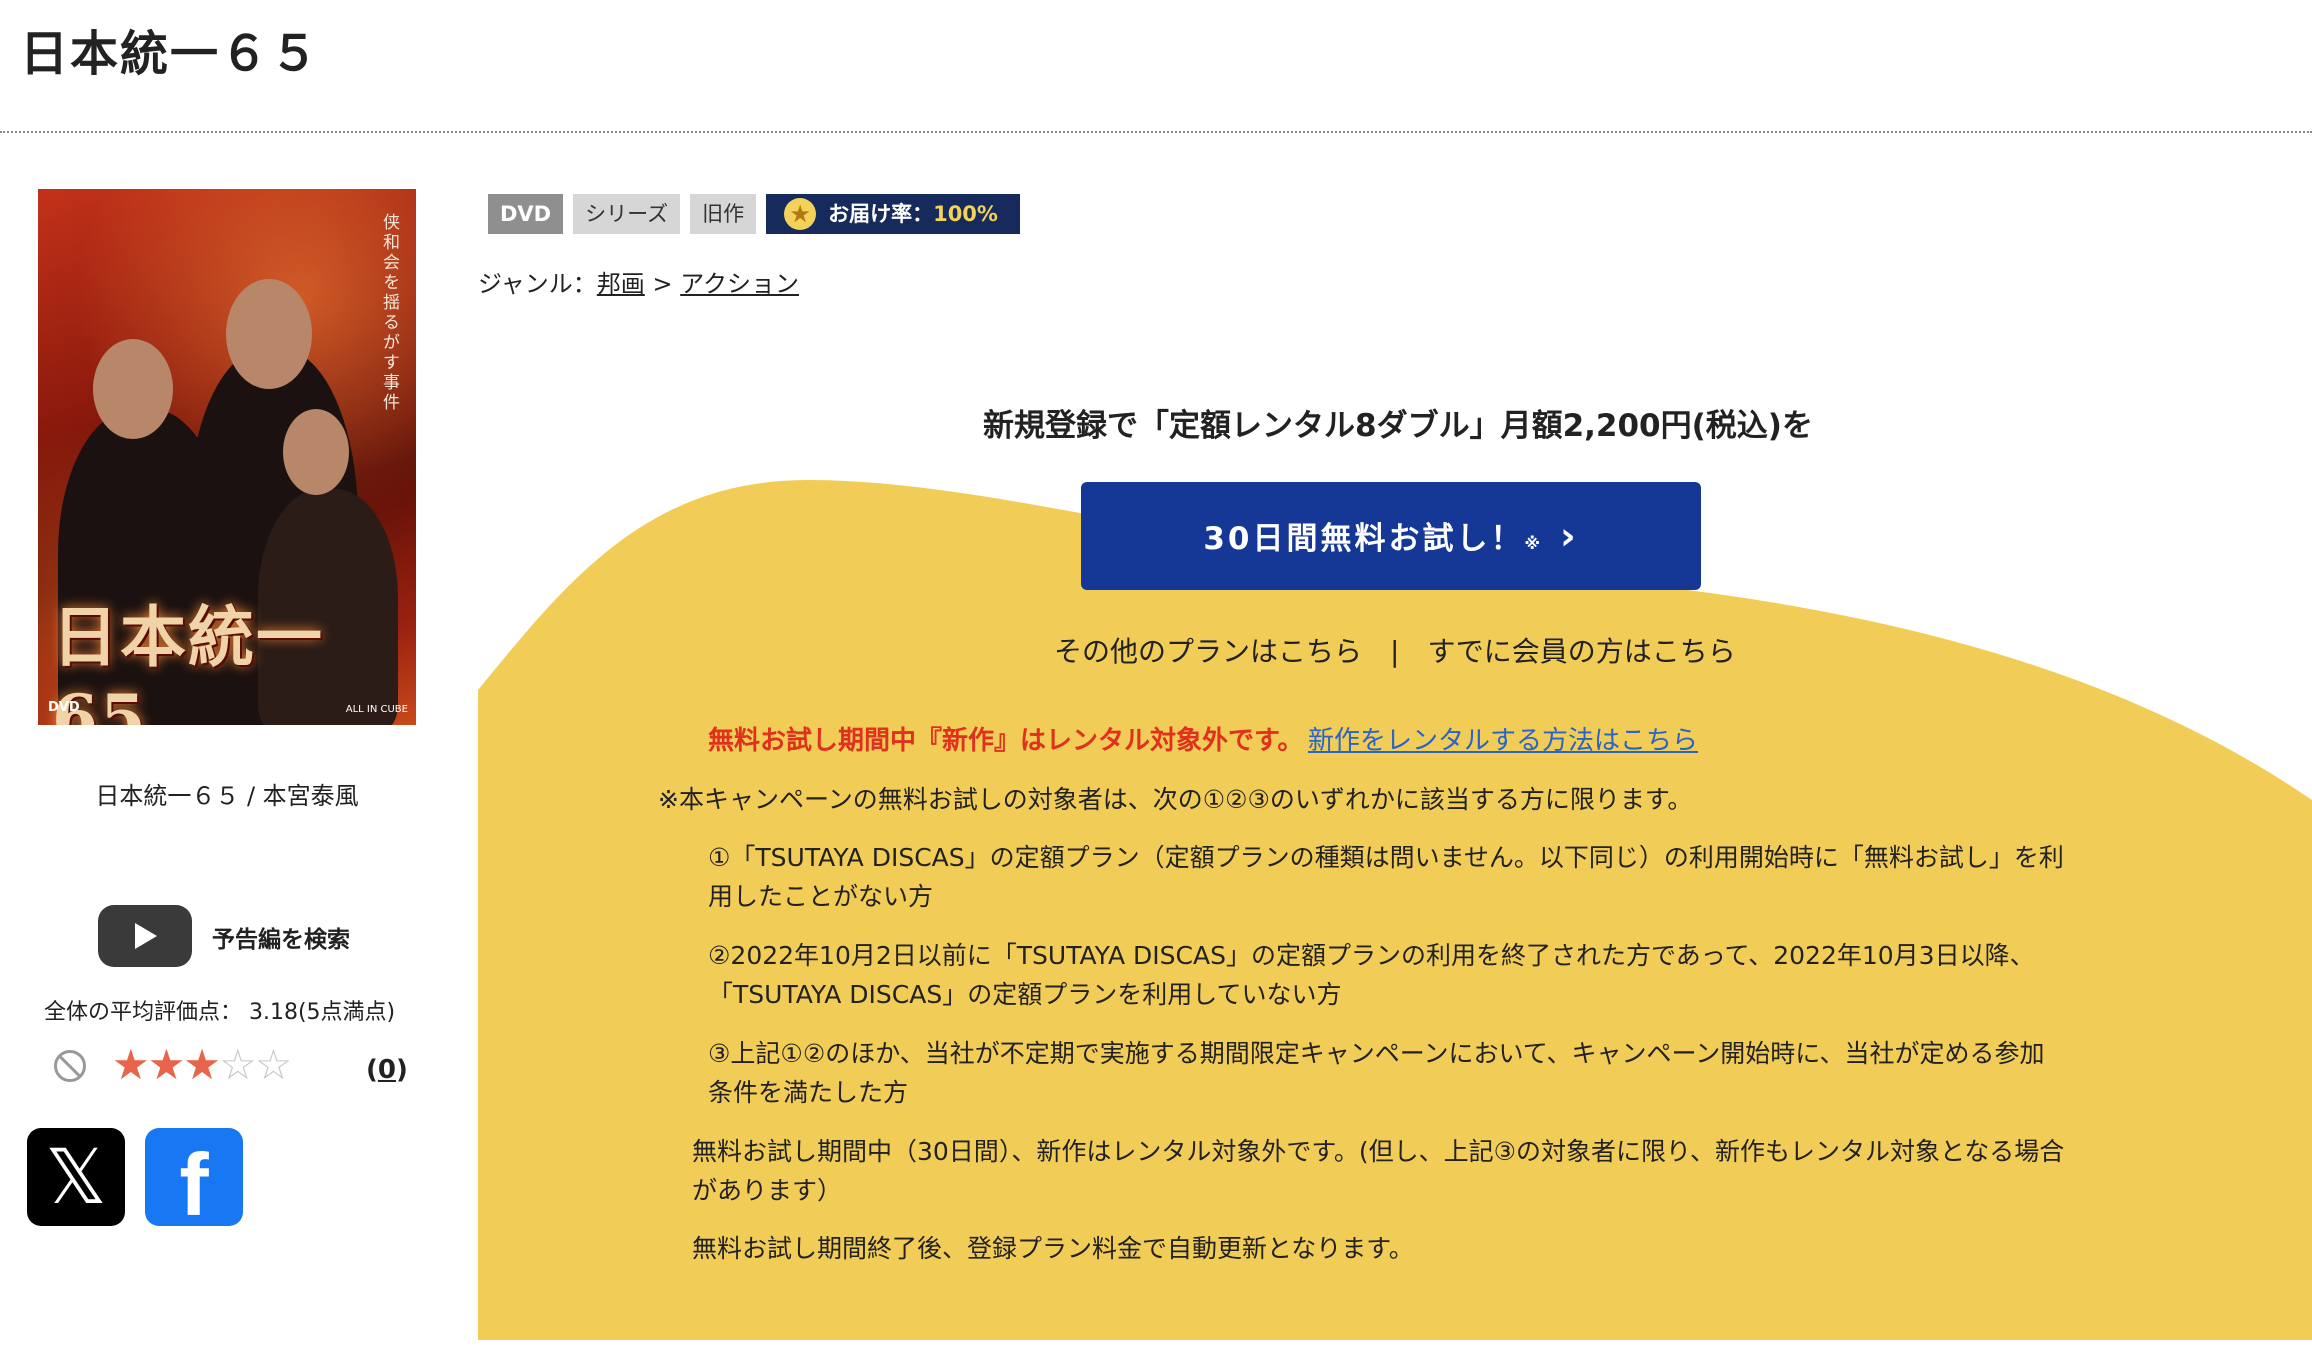  I want to click on facebook-share-button: f, so click(194, 1181).